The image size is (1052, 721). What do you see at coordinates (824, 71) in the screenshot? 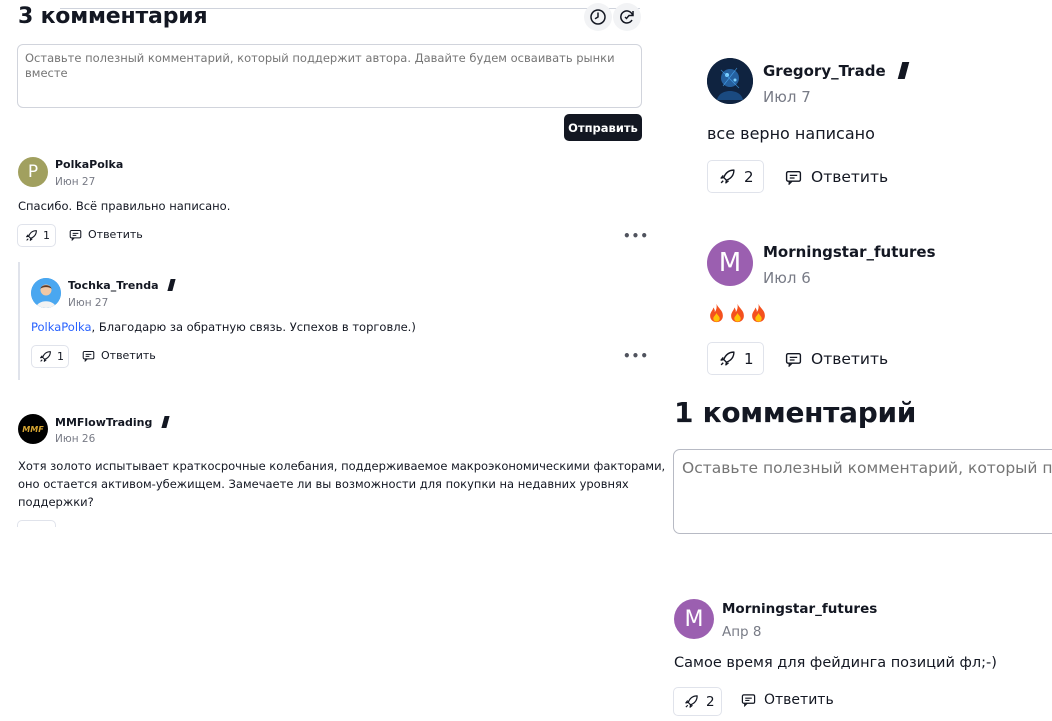
I see `username-text: Gregory_Trade` at bounding box center [824, 71].